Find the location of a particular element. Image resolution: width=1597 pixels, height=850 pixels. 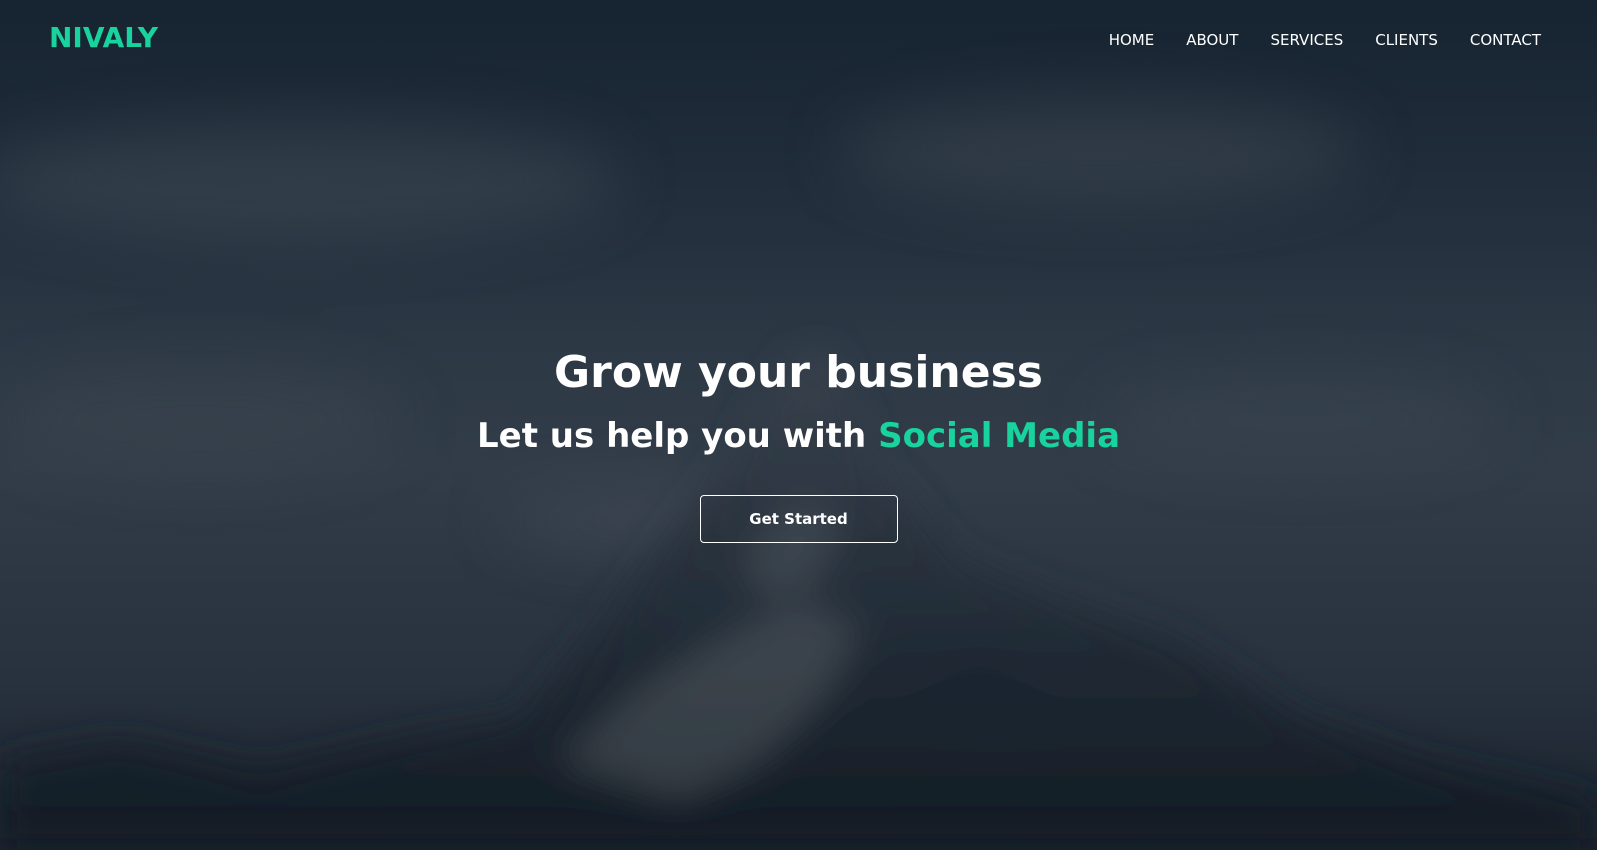

nav-link-about: ABOUT is located at coordinates (1212, 40).